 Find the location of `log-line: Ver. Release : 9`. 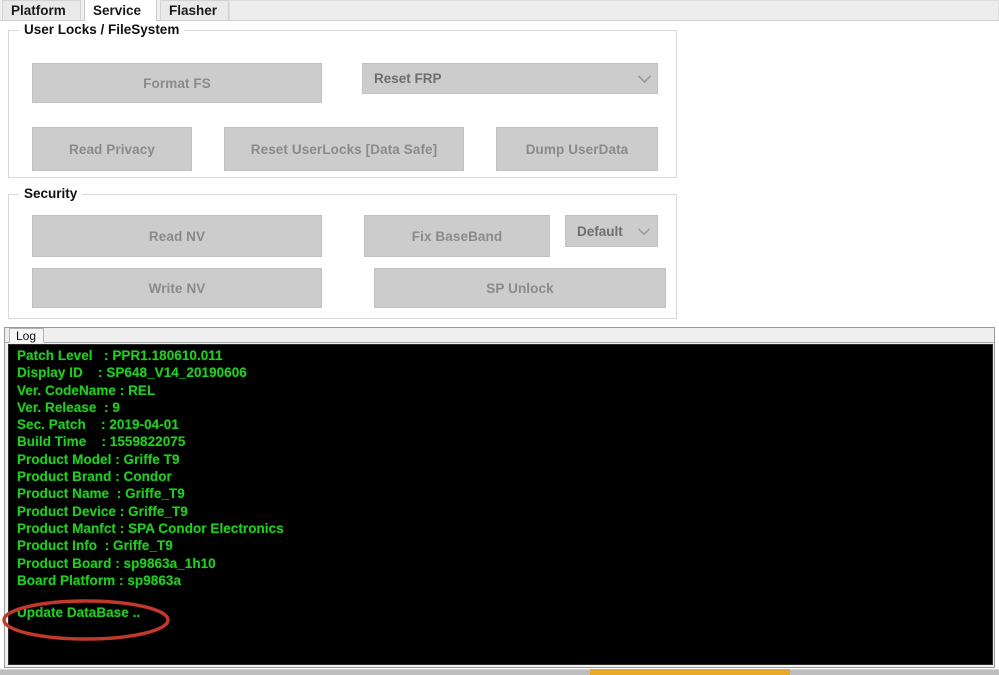

log-line: Ver. Release : 9 is located at coordinates (68, 407).